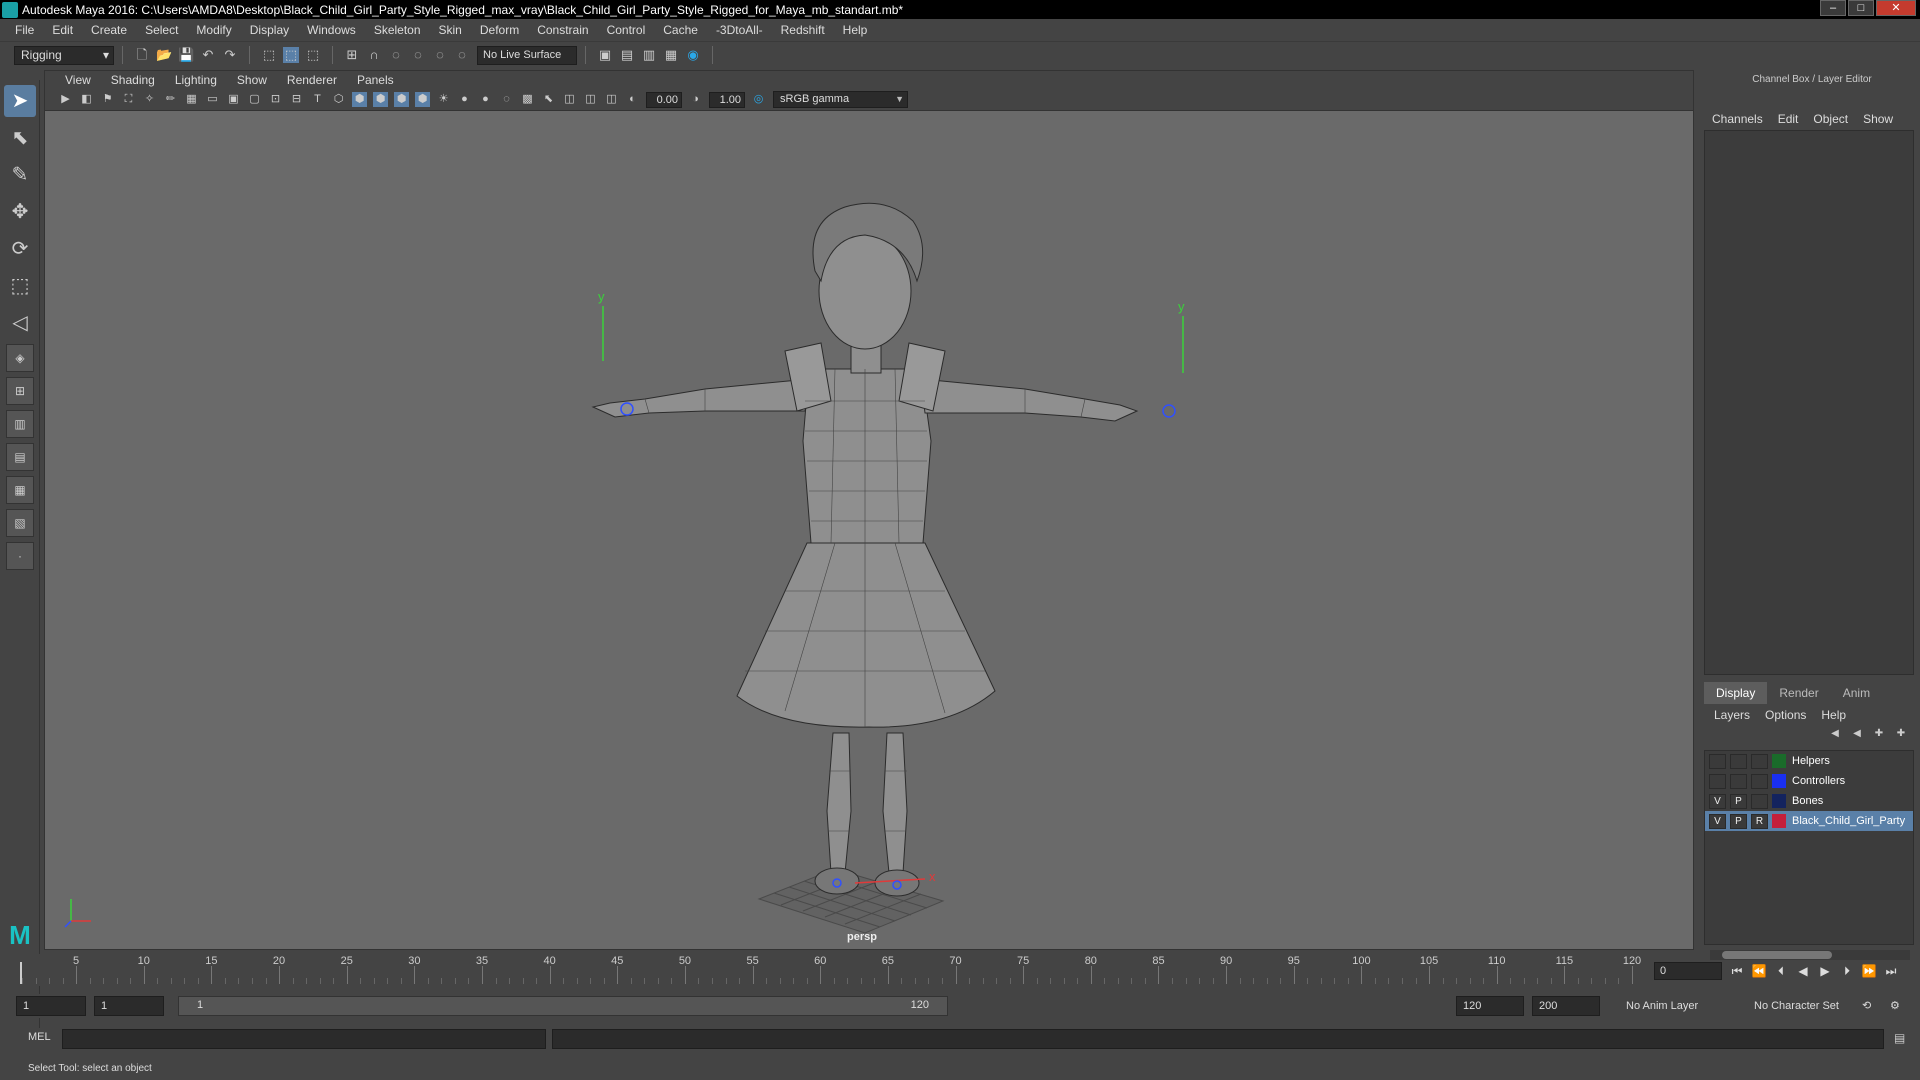 The image size is (1920, 1080). I want to click on options-menu: Options, so click(1785, 715).